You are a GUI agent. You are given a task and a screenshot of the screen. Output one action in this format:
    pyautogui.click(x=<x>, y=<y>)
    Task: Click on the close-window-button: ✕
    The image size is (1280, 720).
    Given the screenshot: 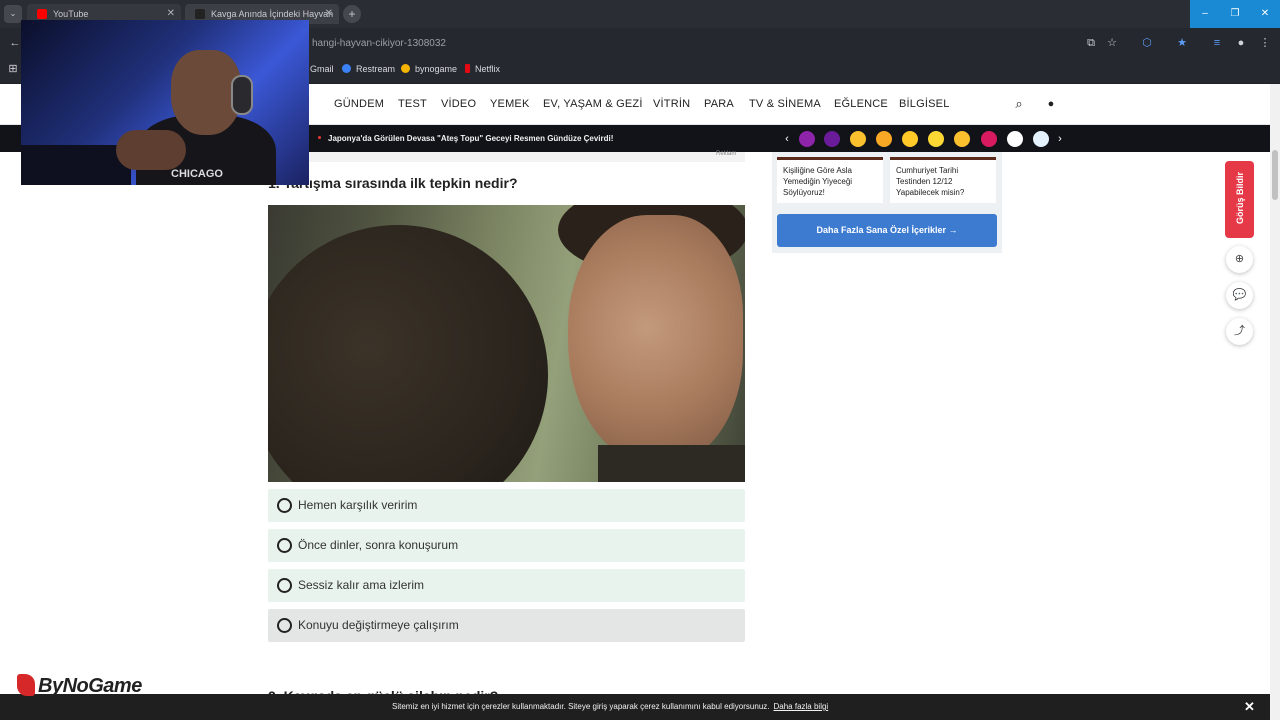 What is the action you would take?
    pyautogui.click(x=1265, y=14)
    